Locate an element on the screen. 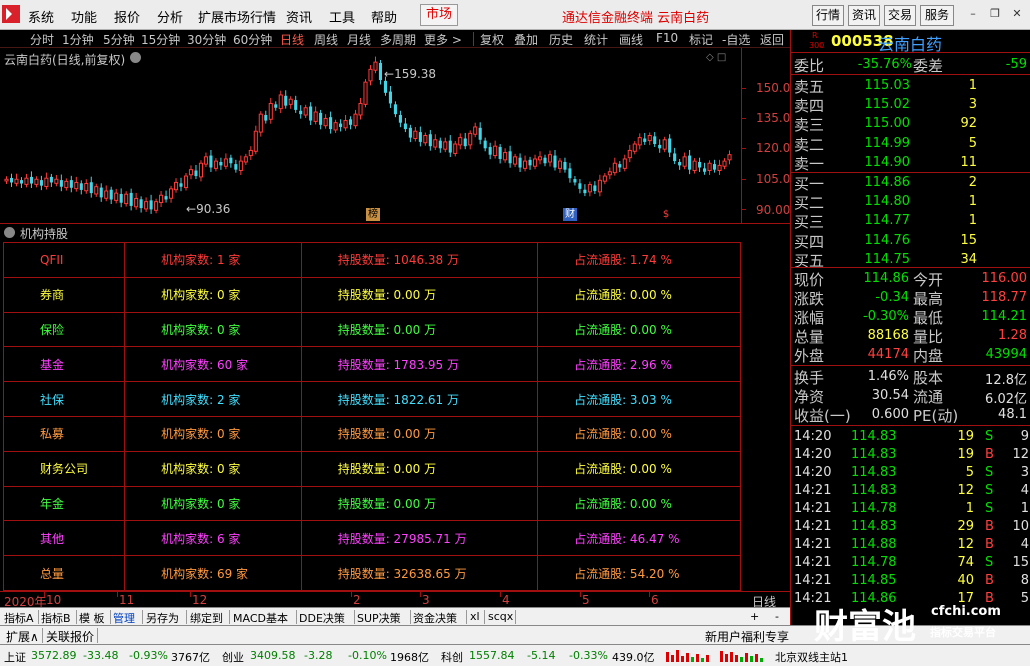 This screenshot has width=1030, height=666. tool-mark: 标记 is located at coordinates (701, 39).